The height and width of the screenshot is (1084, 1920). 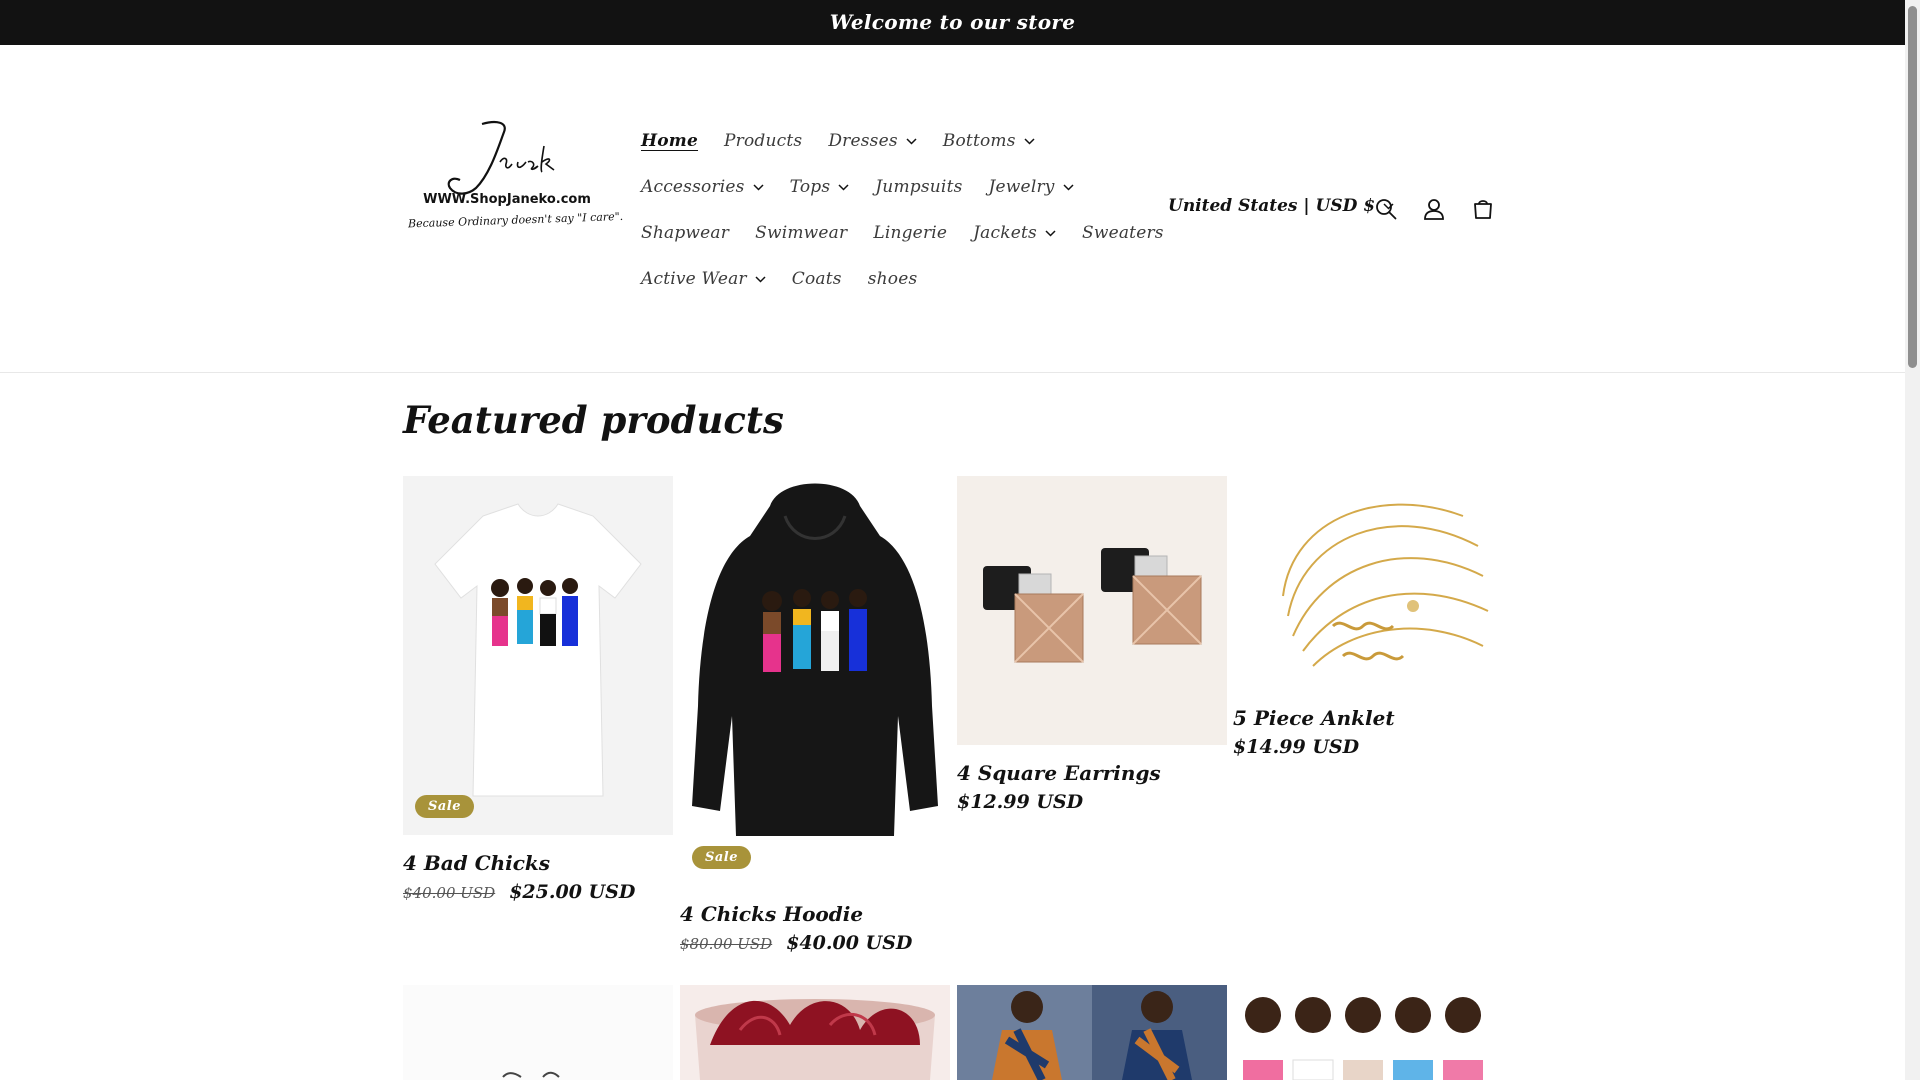 I want to click on logo-url: WWW.ShopJaneko.com, so click(x=507, y=199).